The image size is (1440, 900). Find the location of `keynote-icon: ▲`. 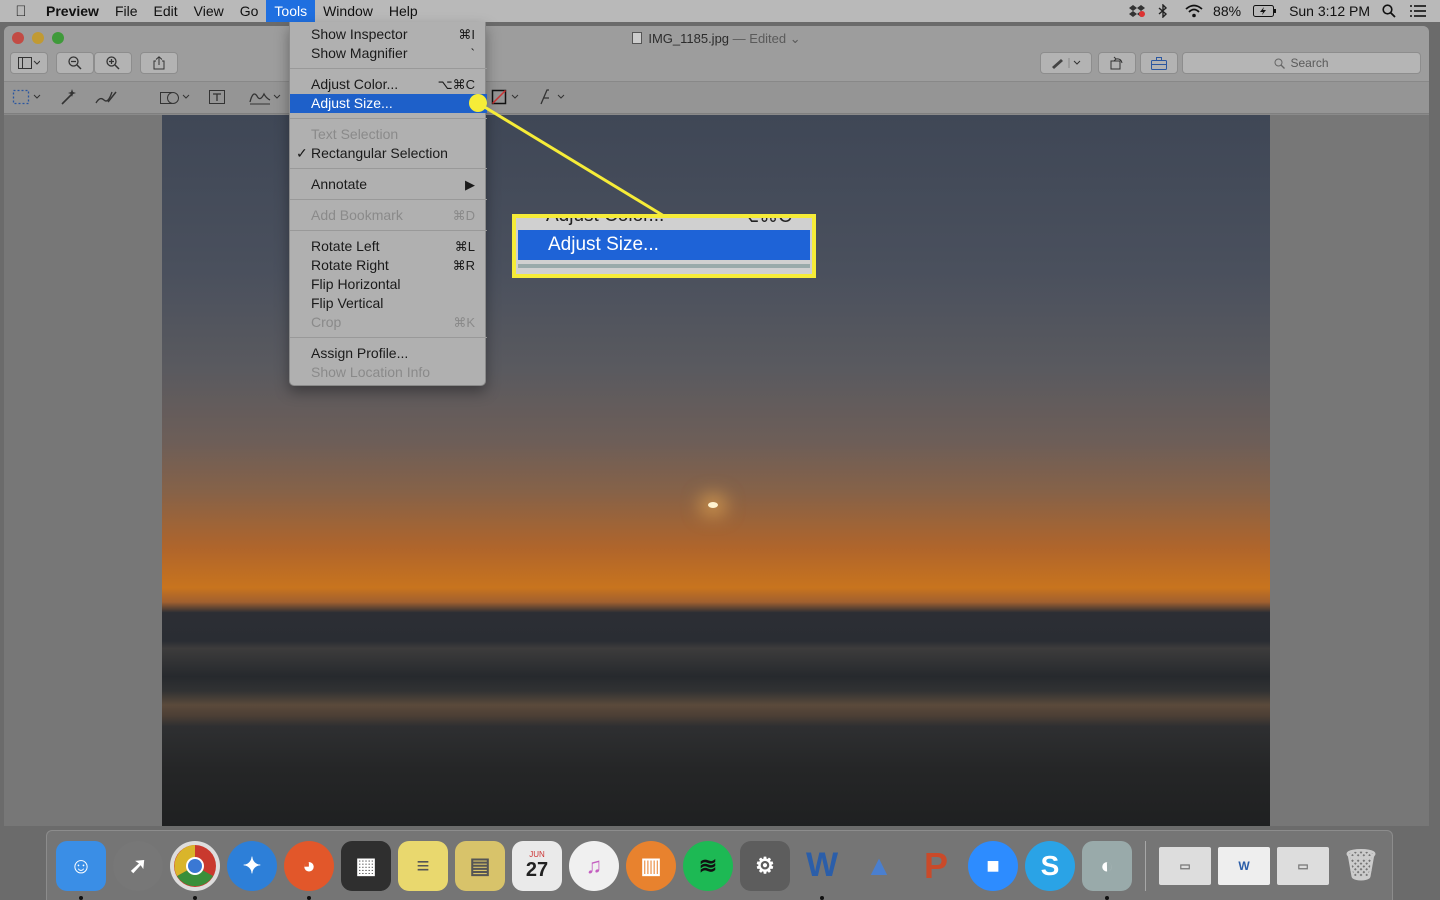

keynote-icon: ▲ is located at coordinates (879, 865).